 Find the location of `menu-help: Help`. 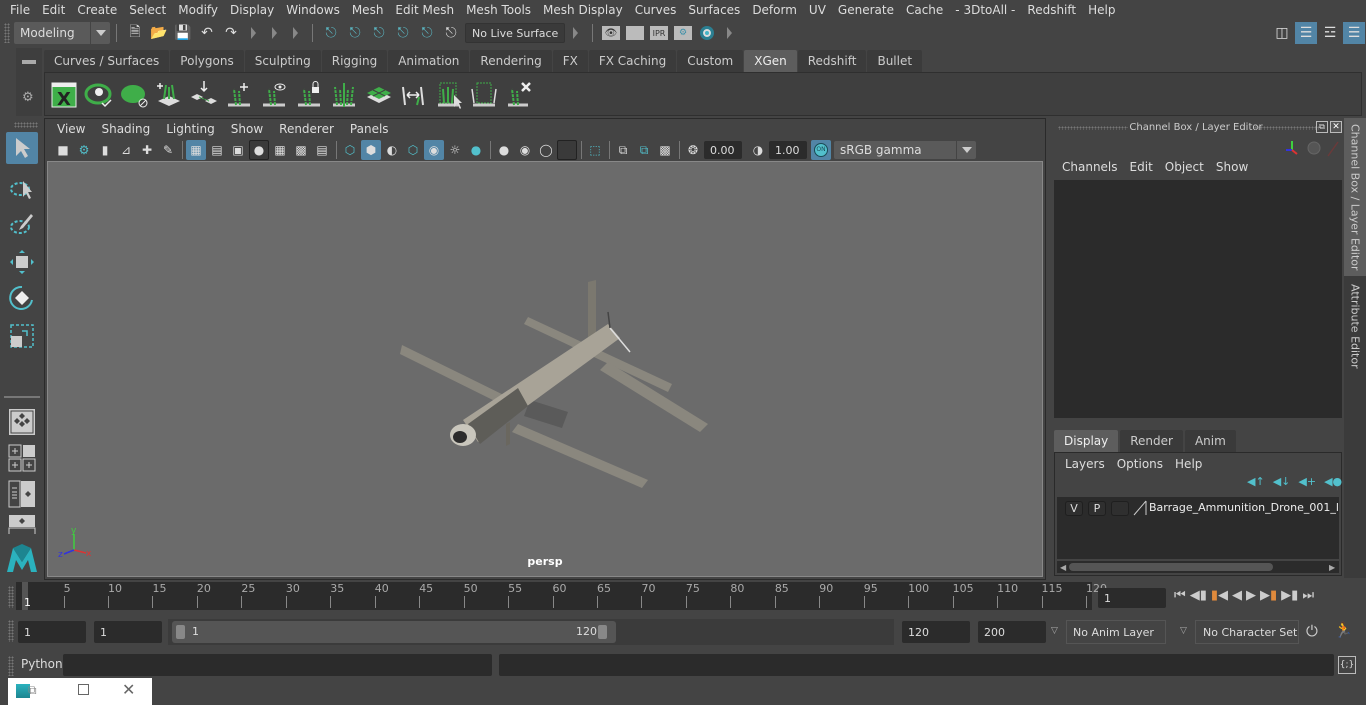

menu-help: Help is located at coordinates (1101, 10).